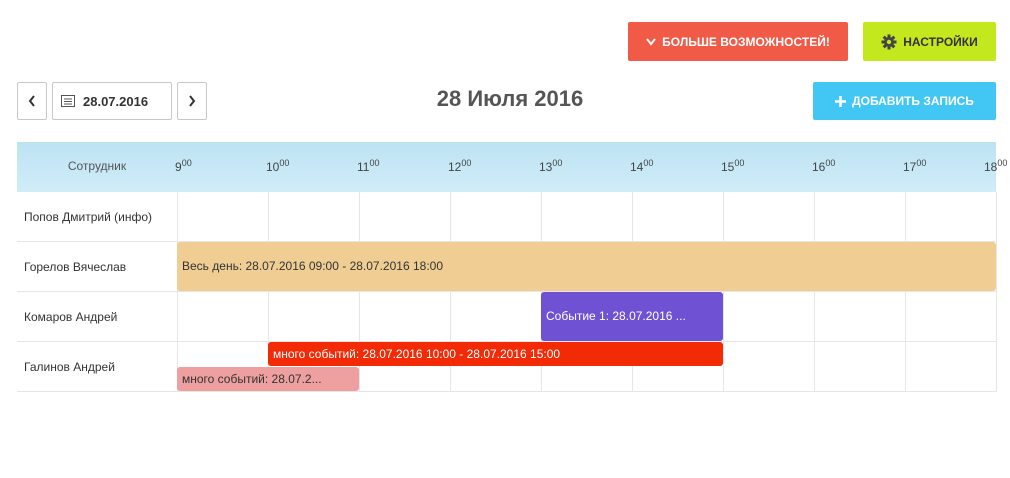  I want to click on employee-row: Попов Дмитрий (инфо), so click(506, 217).